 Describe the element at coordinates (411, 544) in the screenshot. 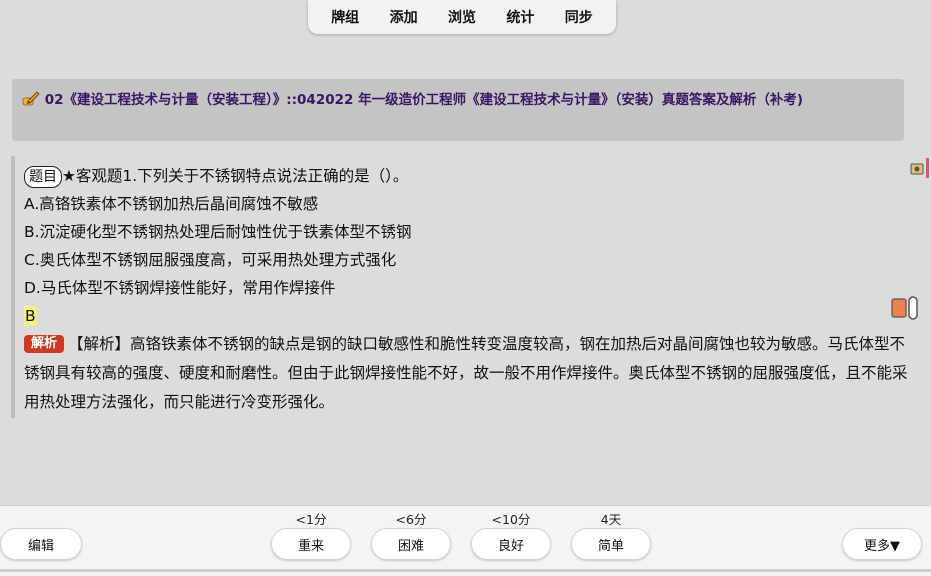

I see `hard-button: 困难` at that location.